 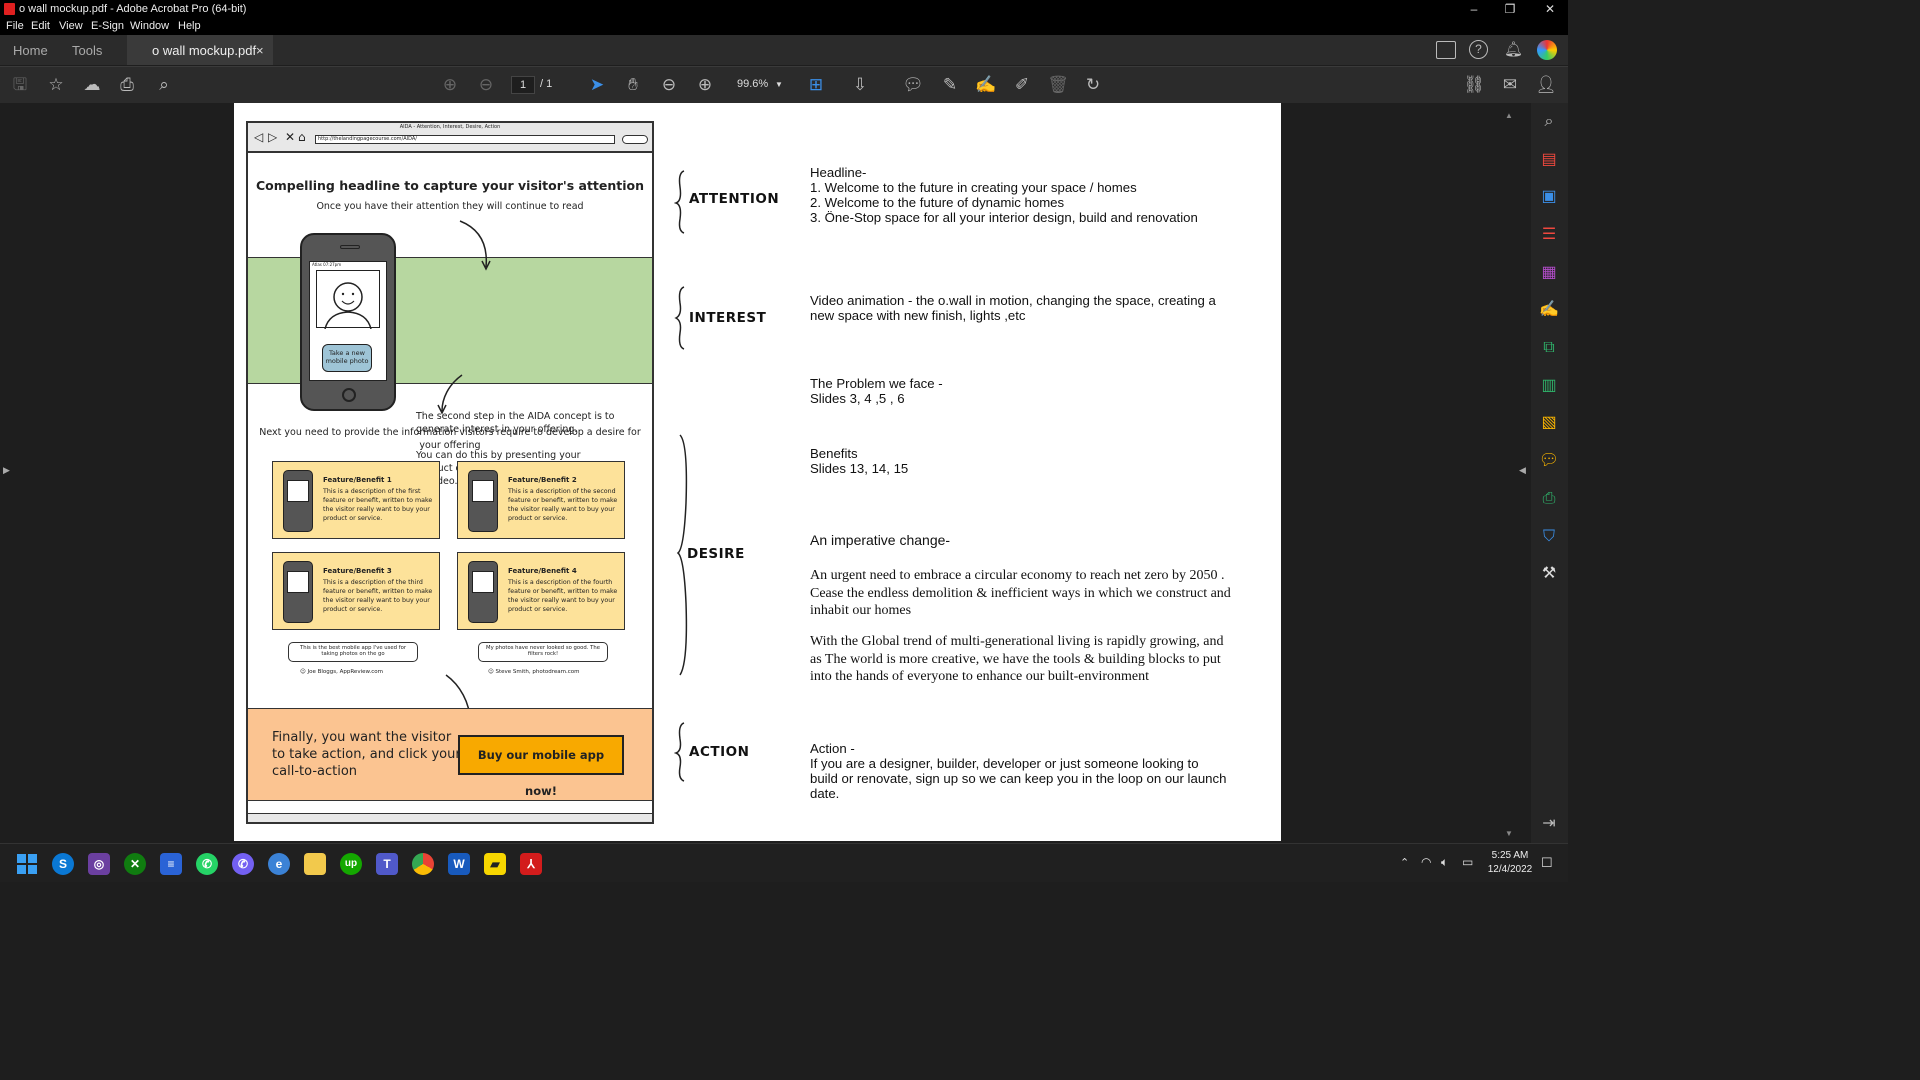 What do you see at coordinates (207, 864) in the screenshot?
I see `whatsapp-icon: ✆` at bounding box center [207, 864].